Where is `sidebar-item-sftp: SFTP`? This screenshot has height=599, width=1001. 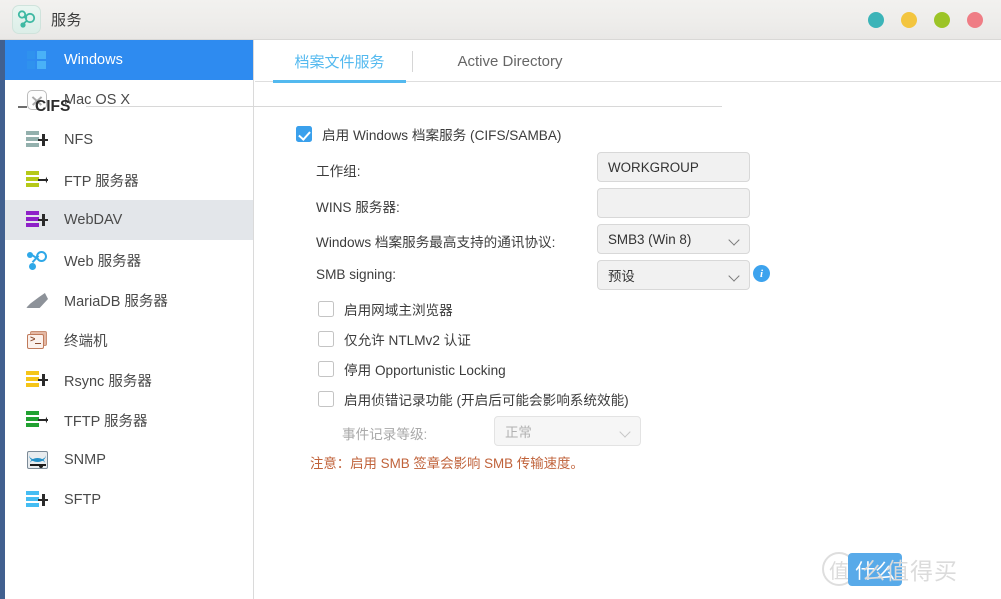 sidebar-item-sftp: SFTP is located at coordinates (129, 500).